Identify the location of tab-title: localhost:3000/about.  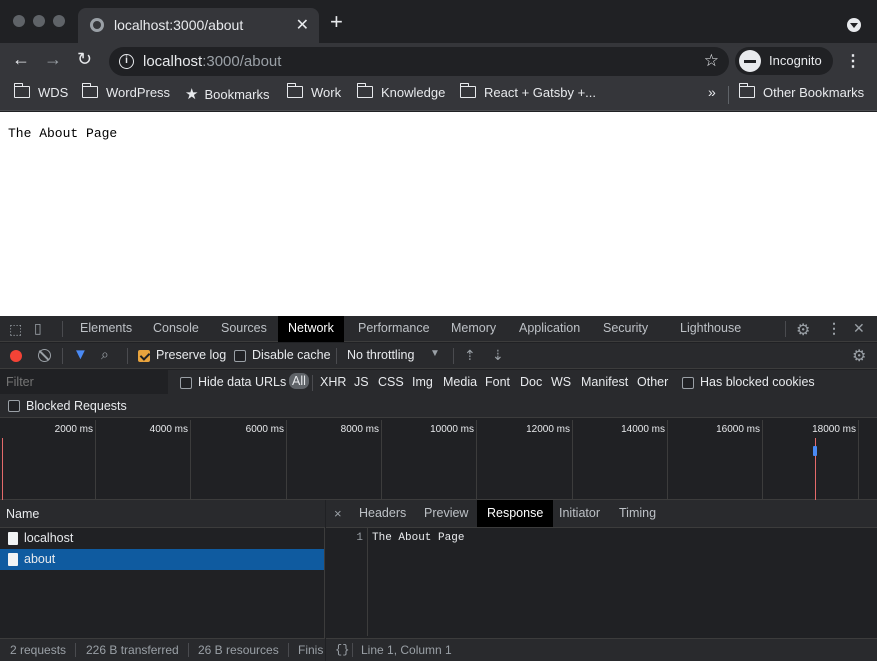
(179, 25).